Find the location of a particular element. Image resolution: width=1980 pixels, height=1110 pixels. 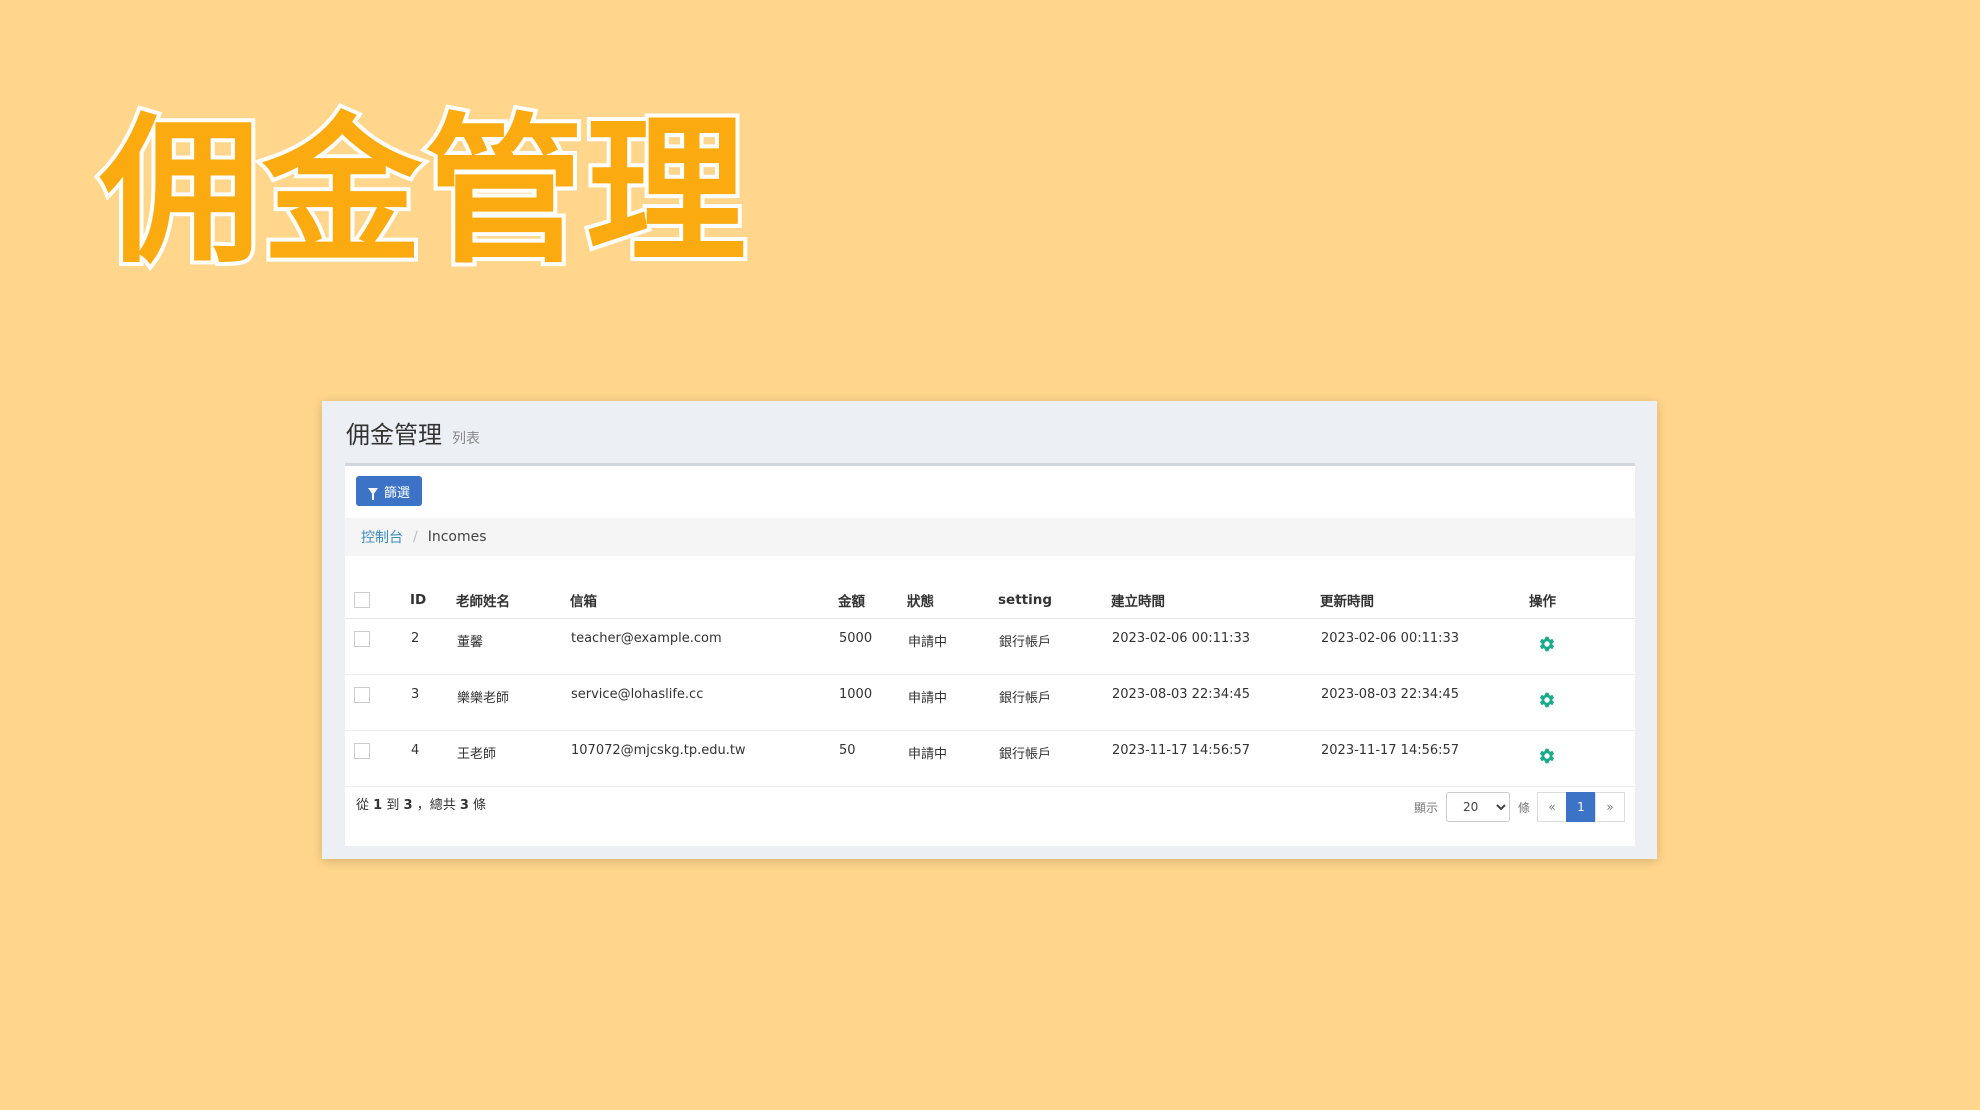

summary-total-label: ，總共 is located at coordinates (436, 805).